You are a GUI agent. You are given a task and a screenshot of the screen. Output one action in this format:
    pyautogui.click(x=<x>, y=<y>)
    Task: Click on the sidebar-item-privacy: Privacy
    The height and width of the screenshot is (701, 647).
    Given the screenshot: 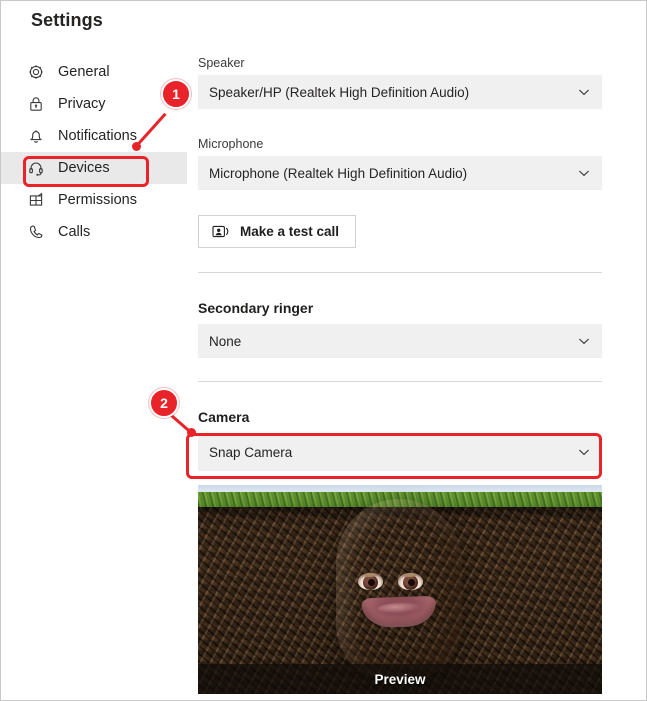 What is the action you would take?
    pyautogui.click(x=94, y=104)
    